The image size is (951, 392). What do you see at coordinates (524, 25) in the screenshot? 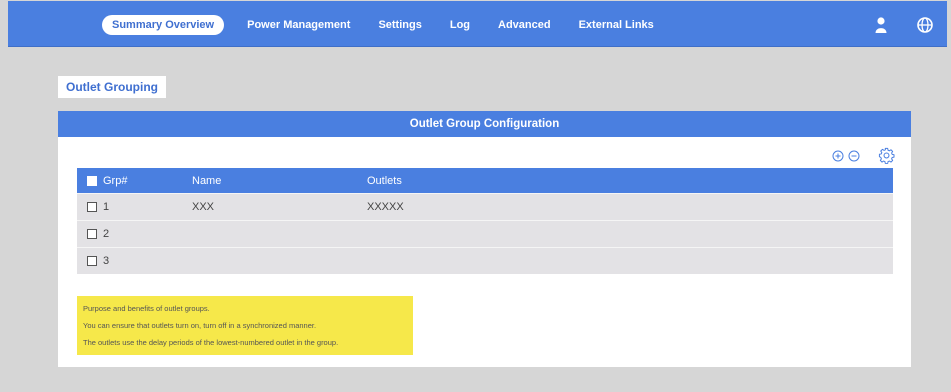
I see `nav-advanced: Advanced` at bounding box center [524, 25].